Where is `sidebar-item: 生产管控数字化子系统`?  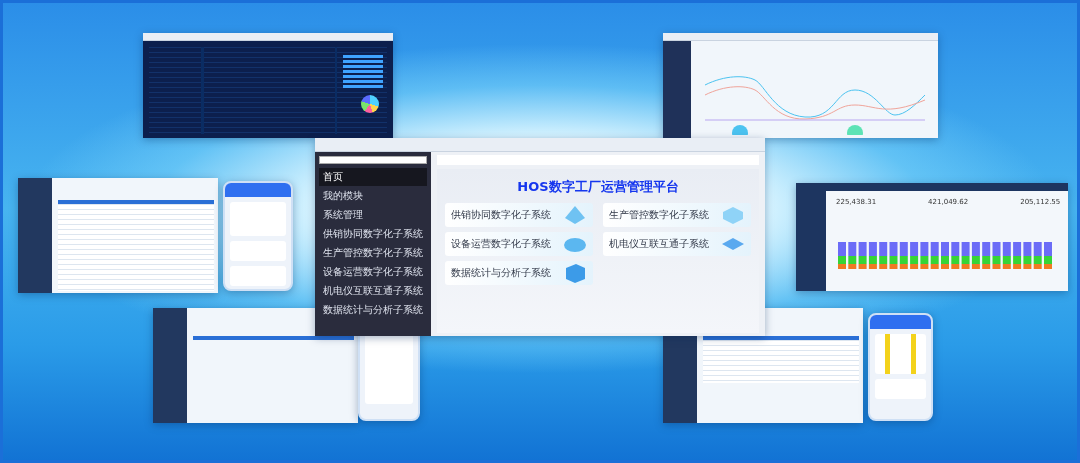 sidebar-item: 生产管控数字化子系统 is located at coordinates (373, 253).